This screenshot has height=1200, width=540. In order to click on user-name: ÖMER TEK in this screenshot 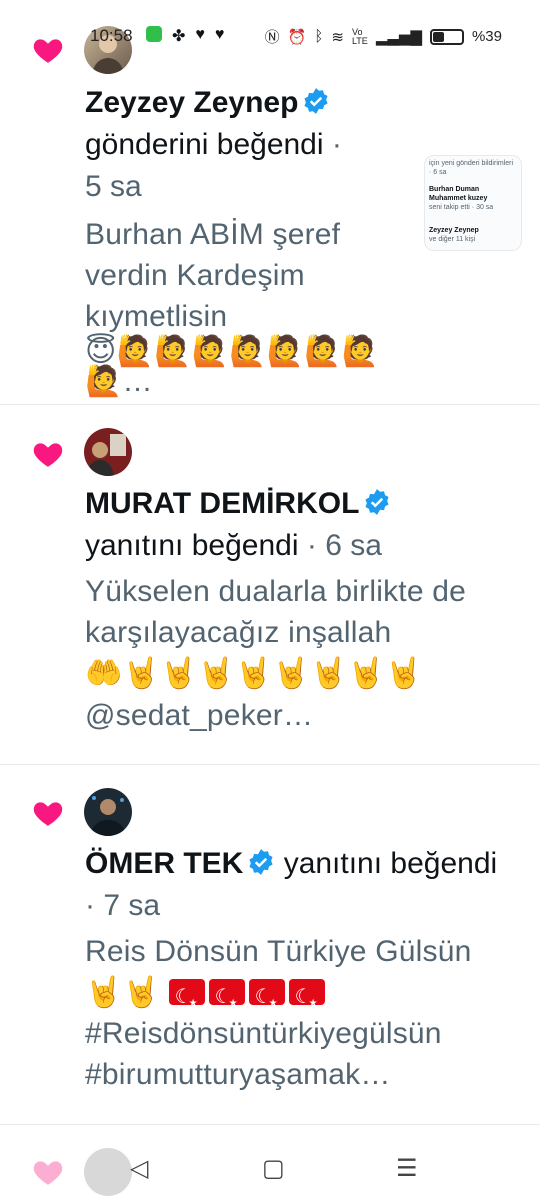, I will do `click(164, 863)`.